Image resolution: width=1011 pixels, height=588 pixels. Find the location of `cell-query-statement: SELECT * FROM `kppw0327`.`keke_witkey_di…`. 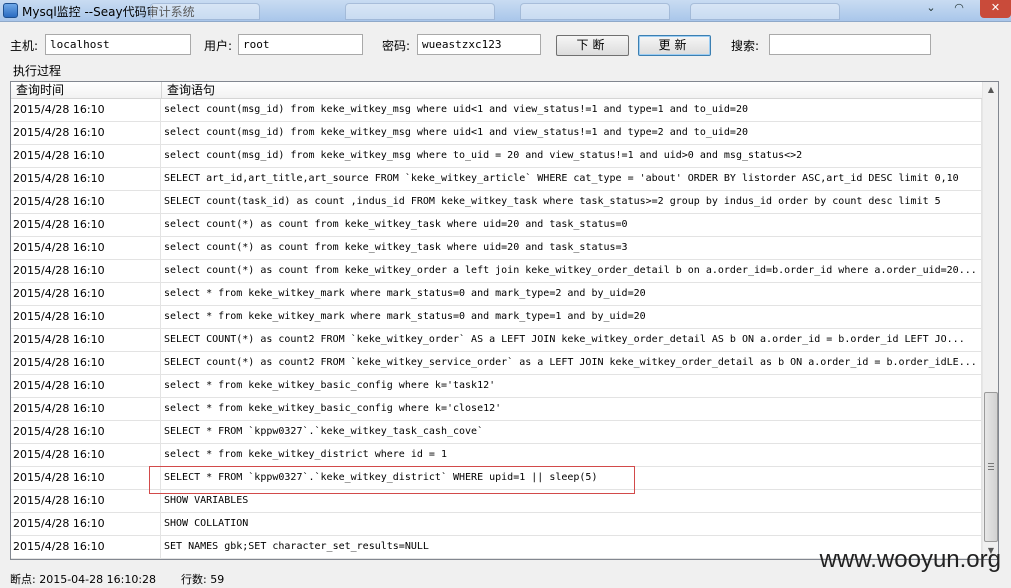

cell-query-statement: SELECT * FROM `kppw0327`.`keke_witkey_di… is located at coordinates (572, 478).